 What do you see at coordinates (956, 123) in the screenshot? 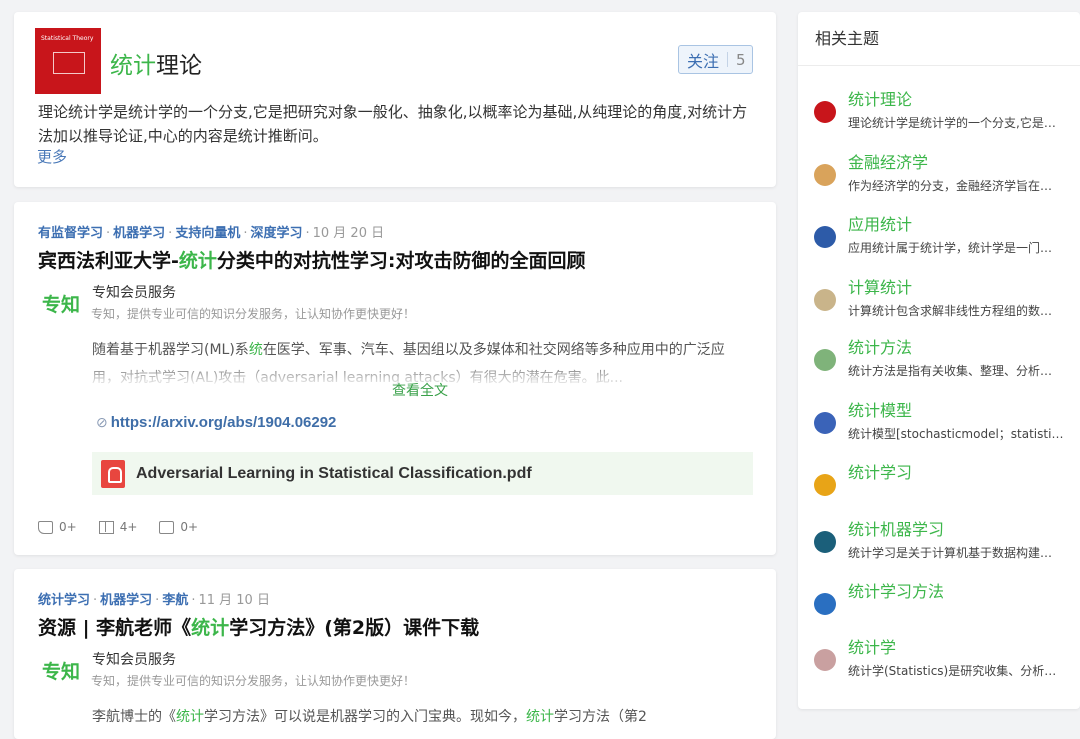
I see `related-topic-description: 理论统计学是统计学的一个分支,它是把研究对象一般化、抽象化` at bounding box center [956, 123].